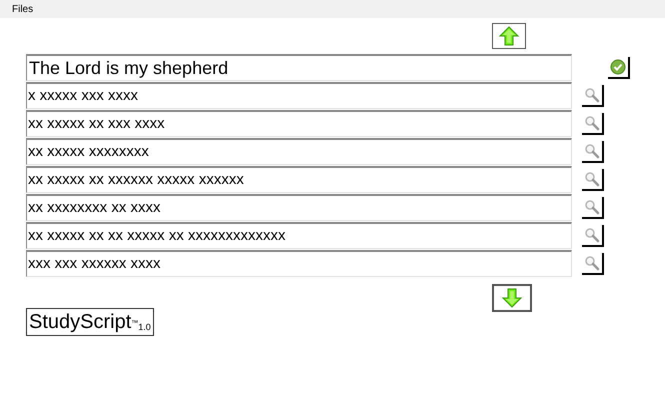  What do you see at coordinates (618, 66) in the screenshot?
I see `checkmark-icon` at bounding box center [618, 66].